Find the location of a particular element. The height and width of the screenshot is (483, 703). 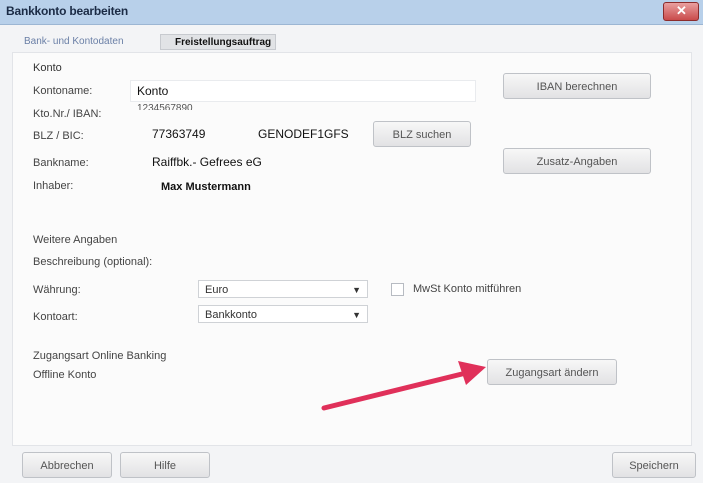

title-bar: Bankkonto bearbeiten ✕ is located at coordinates (351, 12).